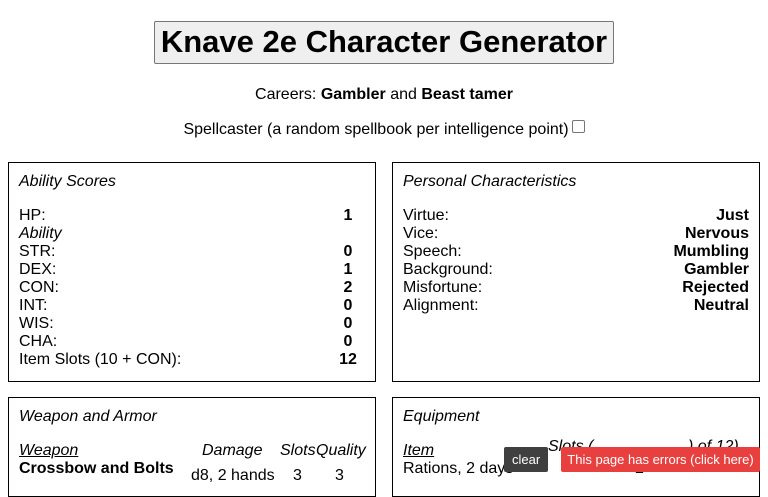  I want to click on trait-value: Mumbling, so click(711, 251).